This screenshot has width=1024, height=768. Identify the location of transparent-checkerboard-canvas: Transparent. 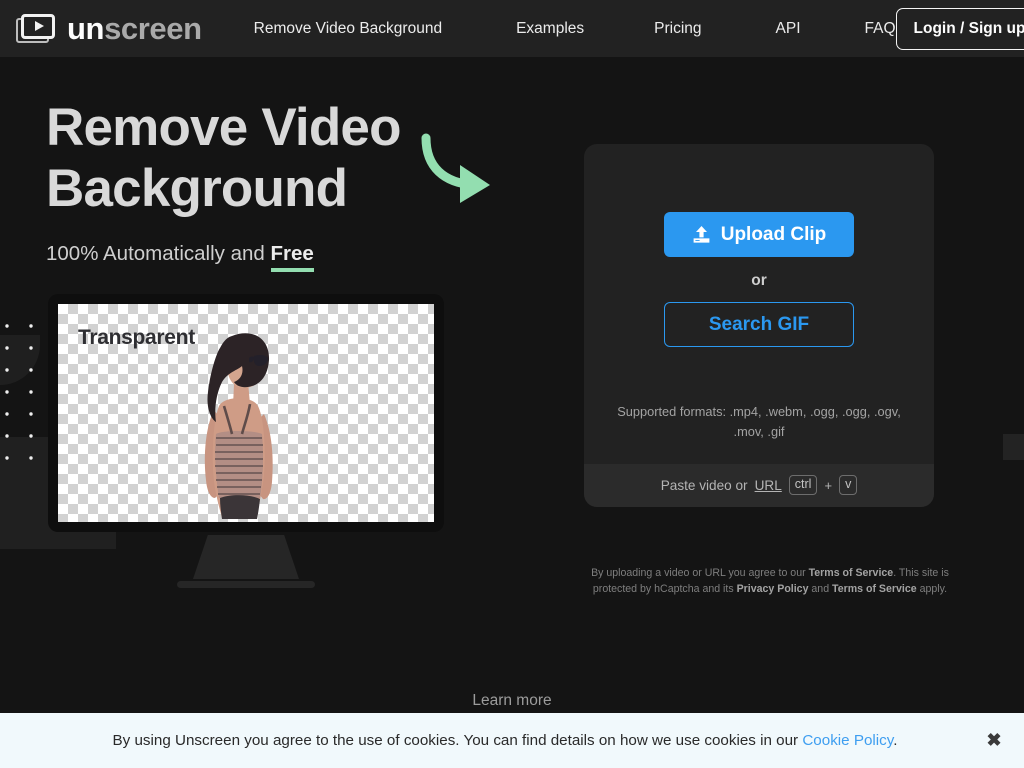
(246, 413).